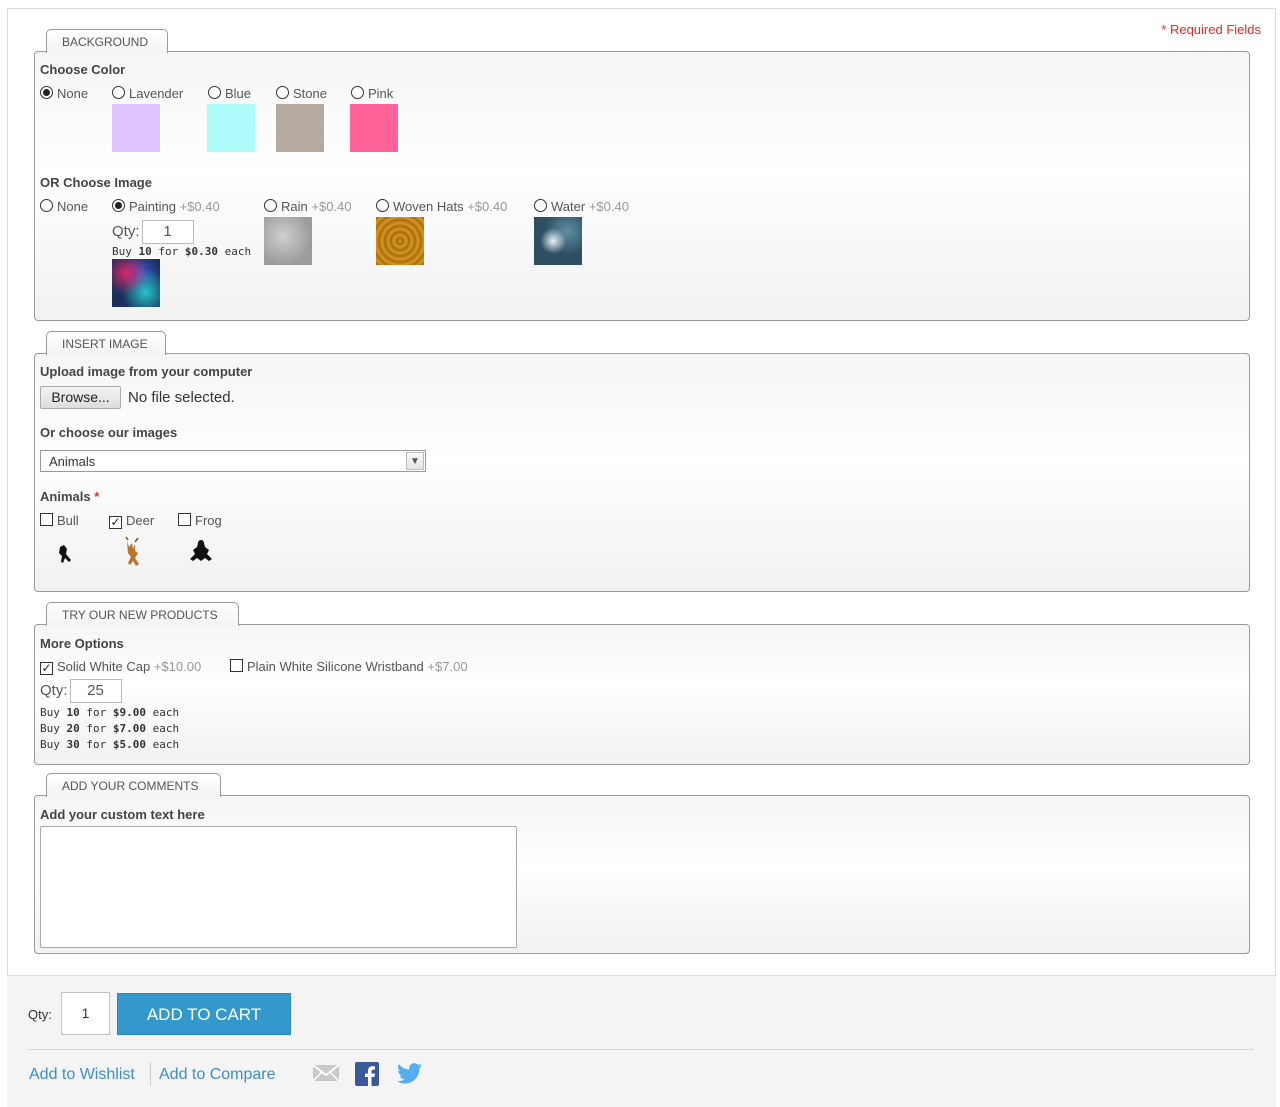  What do you see at coordinates (372, 93) in the screenshot?
I see `color-option-pink: Pink` at bounding box center [372, 93].